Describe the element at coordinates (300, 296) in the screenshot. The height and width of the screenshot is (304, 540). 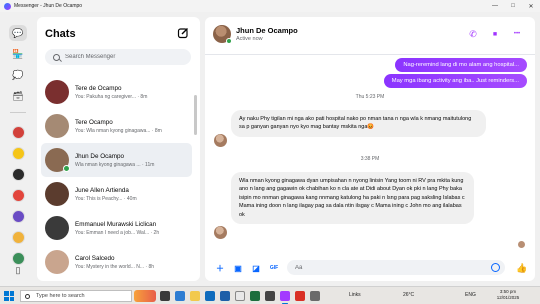
I see `chrome-icon` at that location.